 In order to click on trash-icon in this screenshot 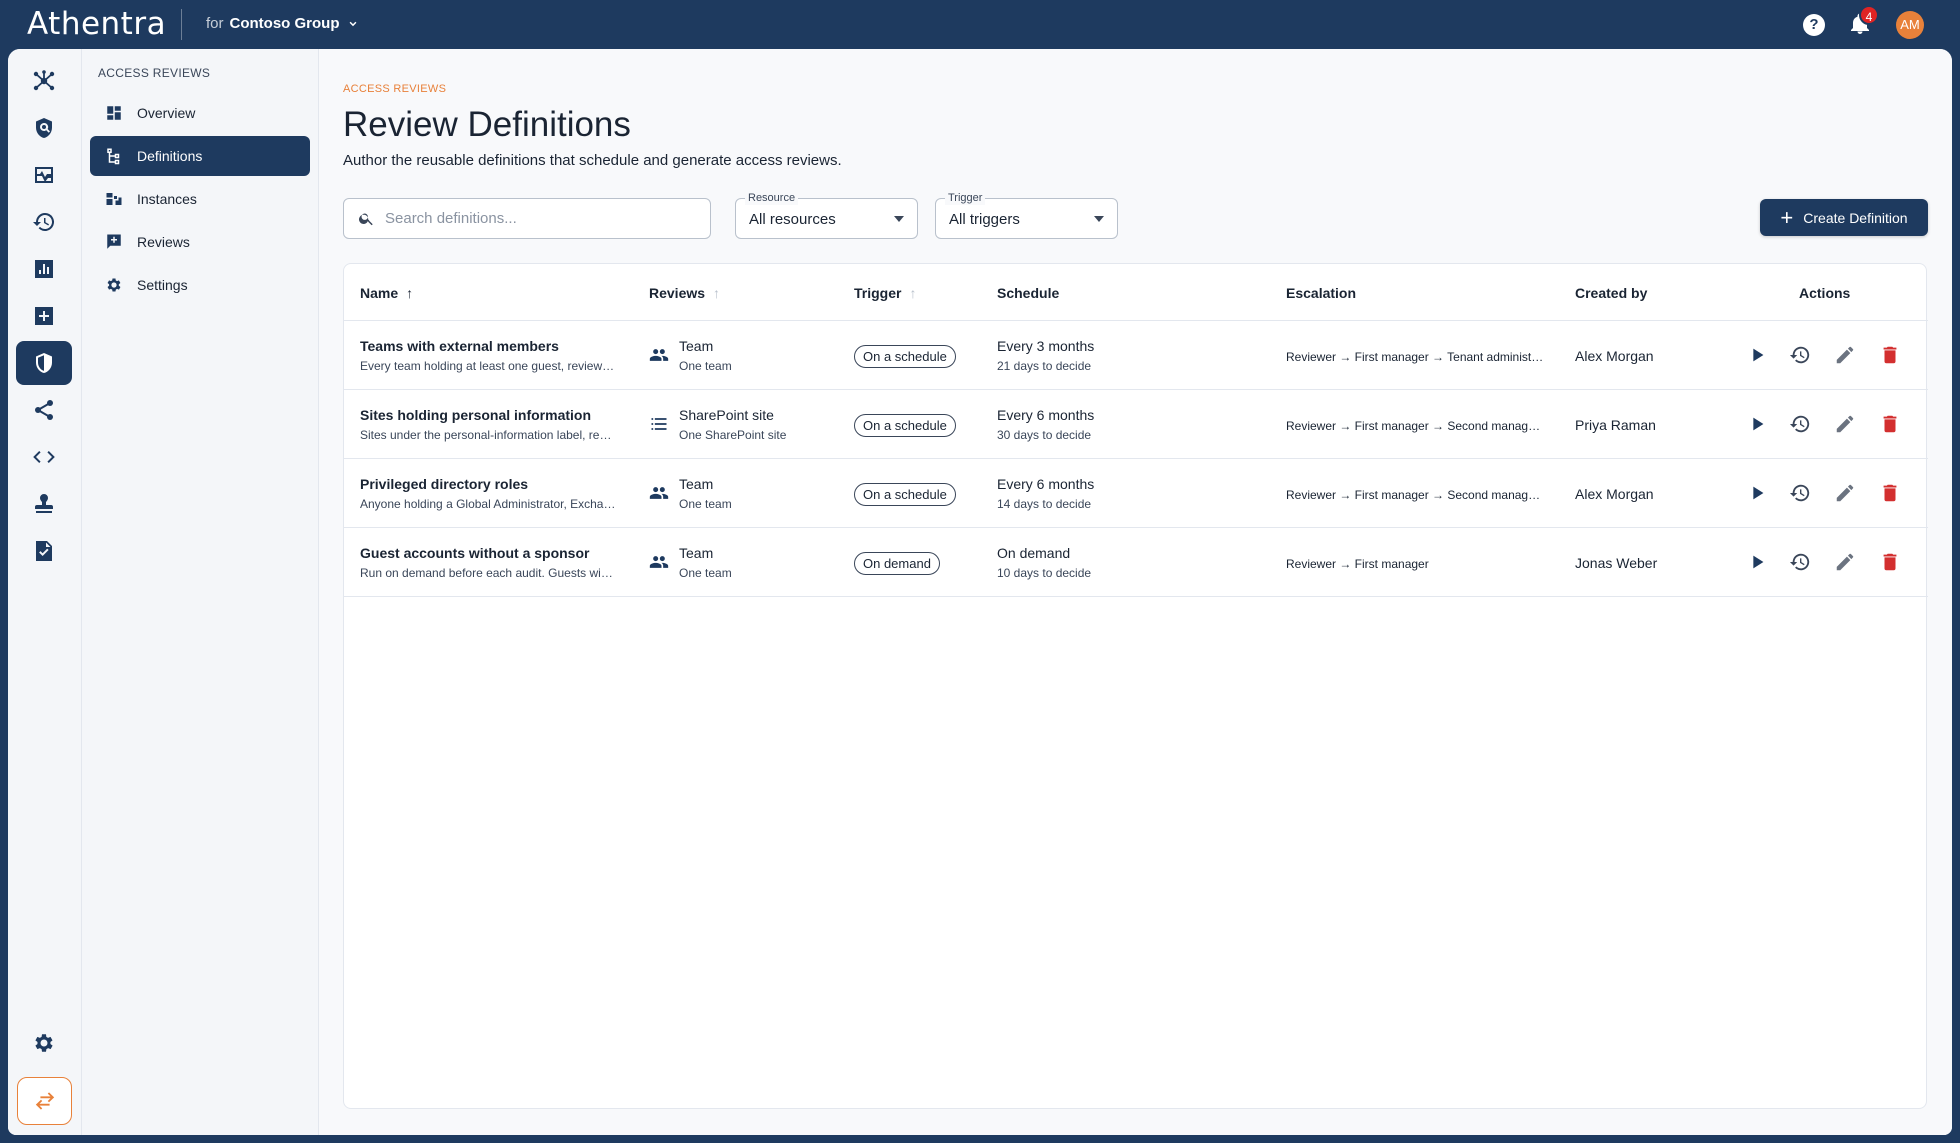, I will do `click(1890, 493)`.